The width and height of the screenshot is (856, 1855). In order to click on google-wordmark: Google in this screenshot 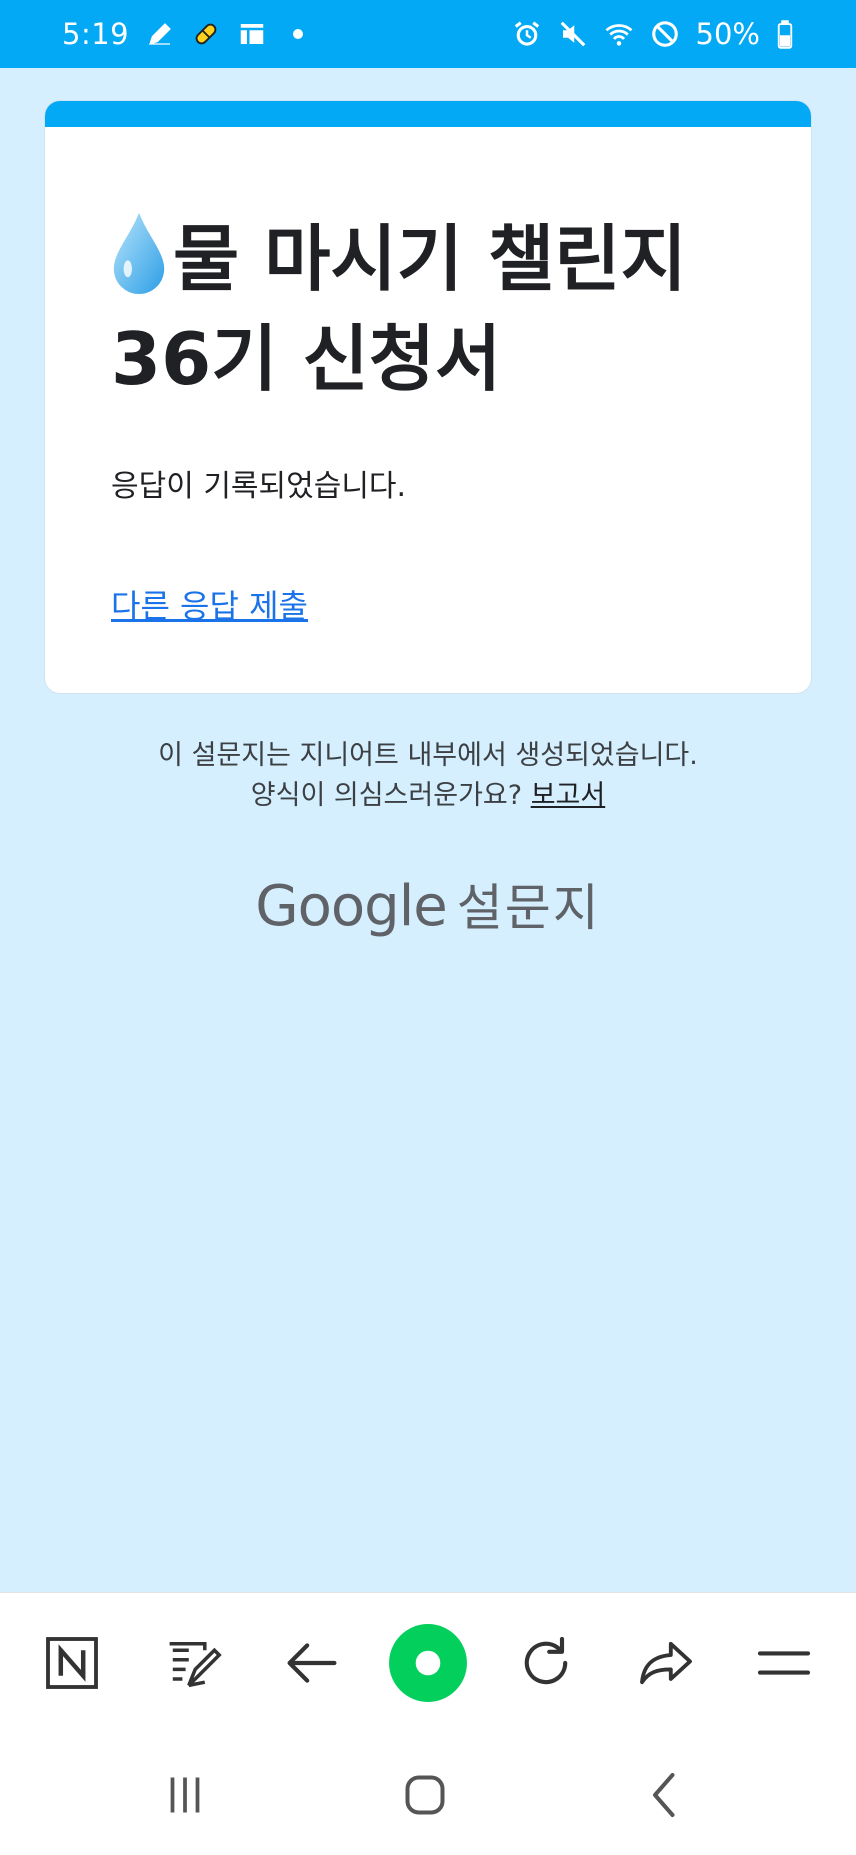, I will do `click(351, 906)`.